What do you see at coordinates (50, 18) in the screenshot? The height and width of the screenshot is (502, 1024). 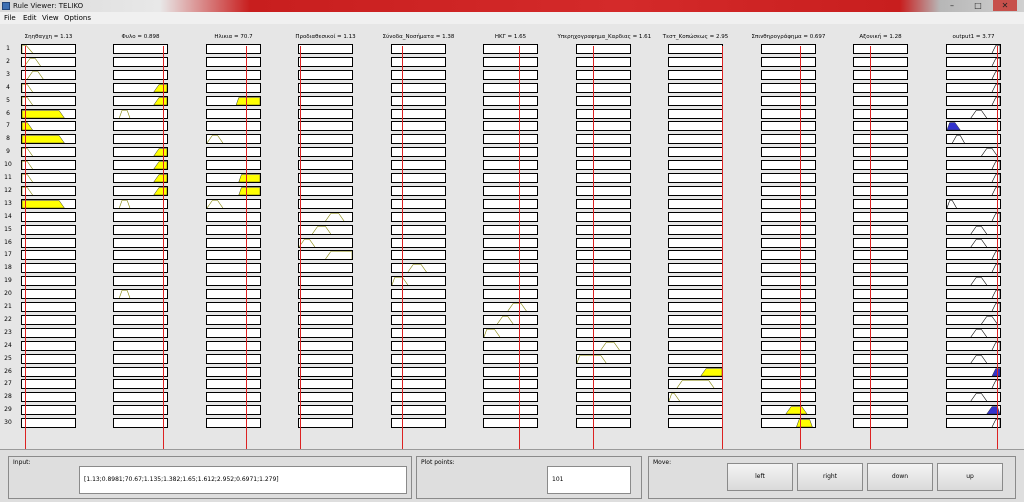 I see `menu-view: View` at bounding box center [50, 18].